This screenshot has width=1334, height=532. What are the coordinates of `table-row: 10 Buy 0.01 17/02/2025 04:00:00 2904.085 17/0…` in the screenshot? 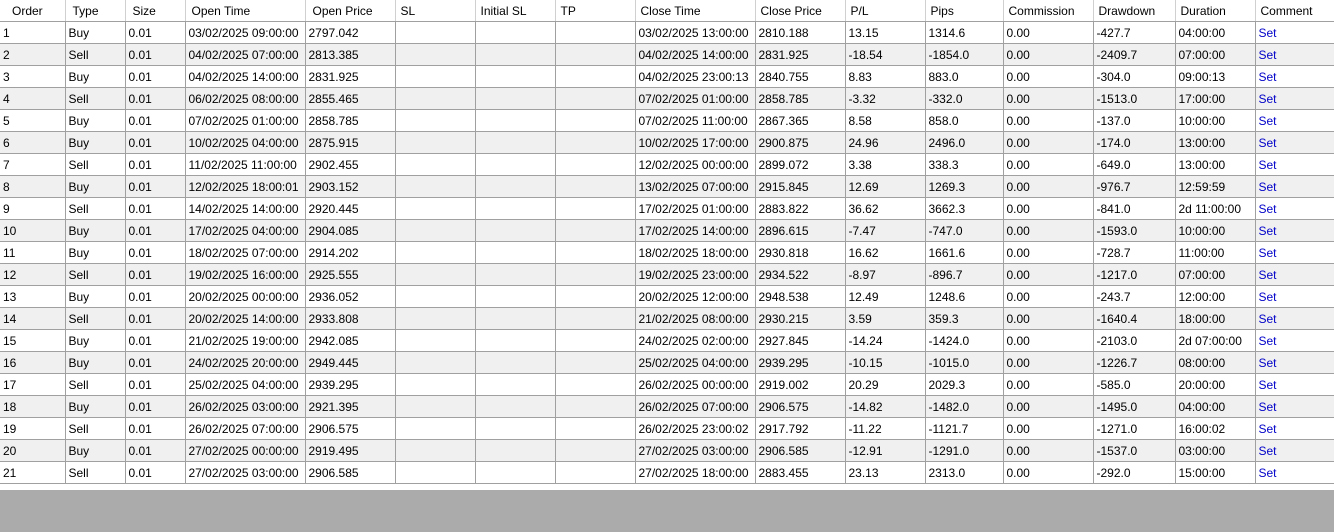 It's located at (667, 230).